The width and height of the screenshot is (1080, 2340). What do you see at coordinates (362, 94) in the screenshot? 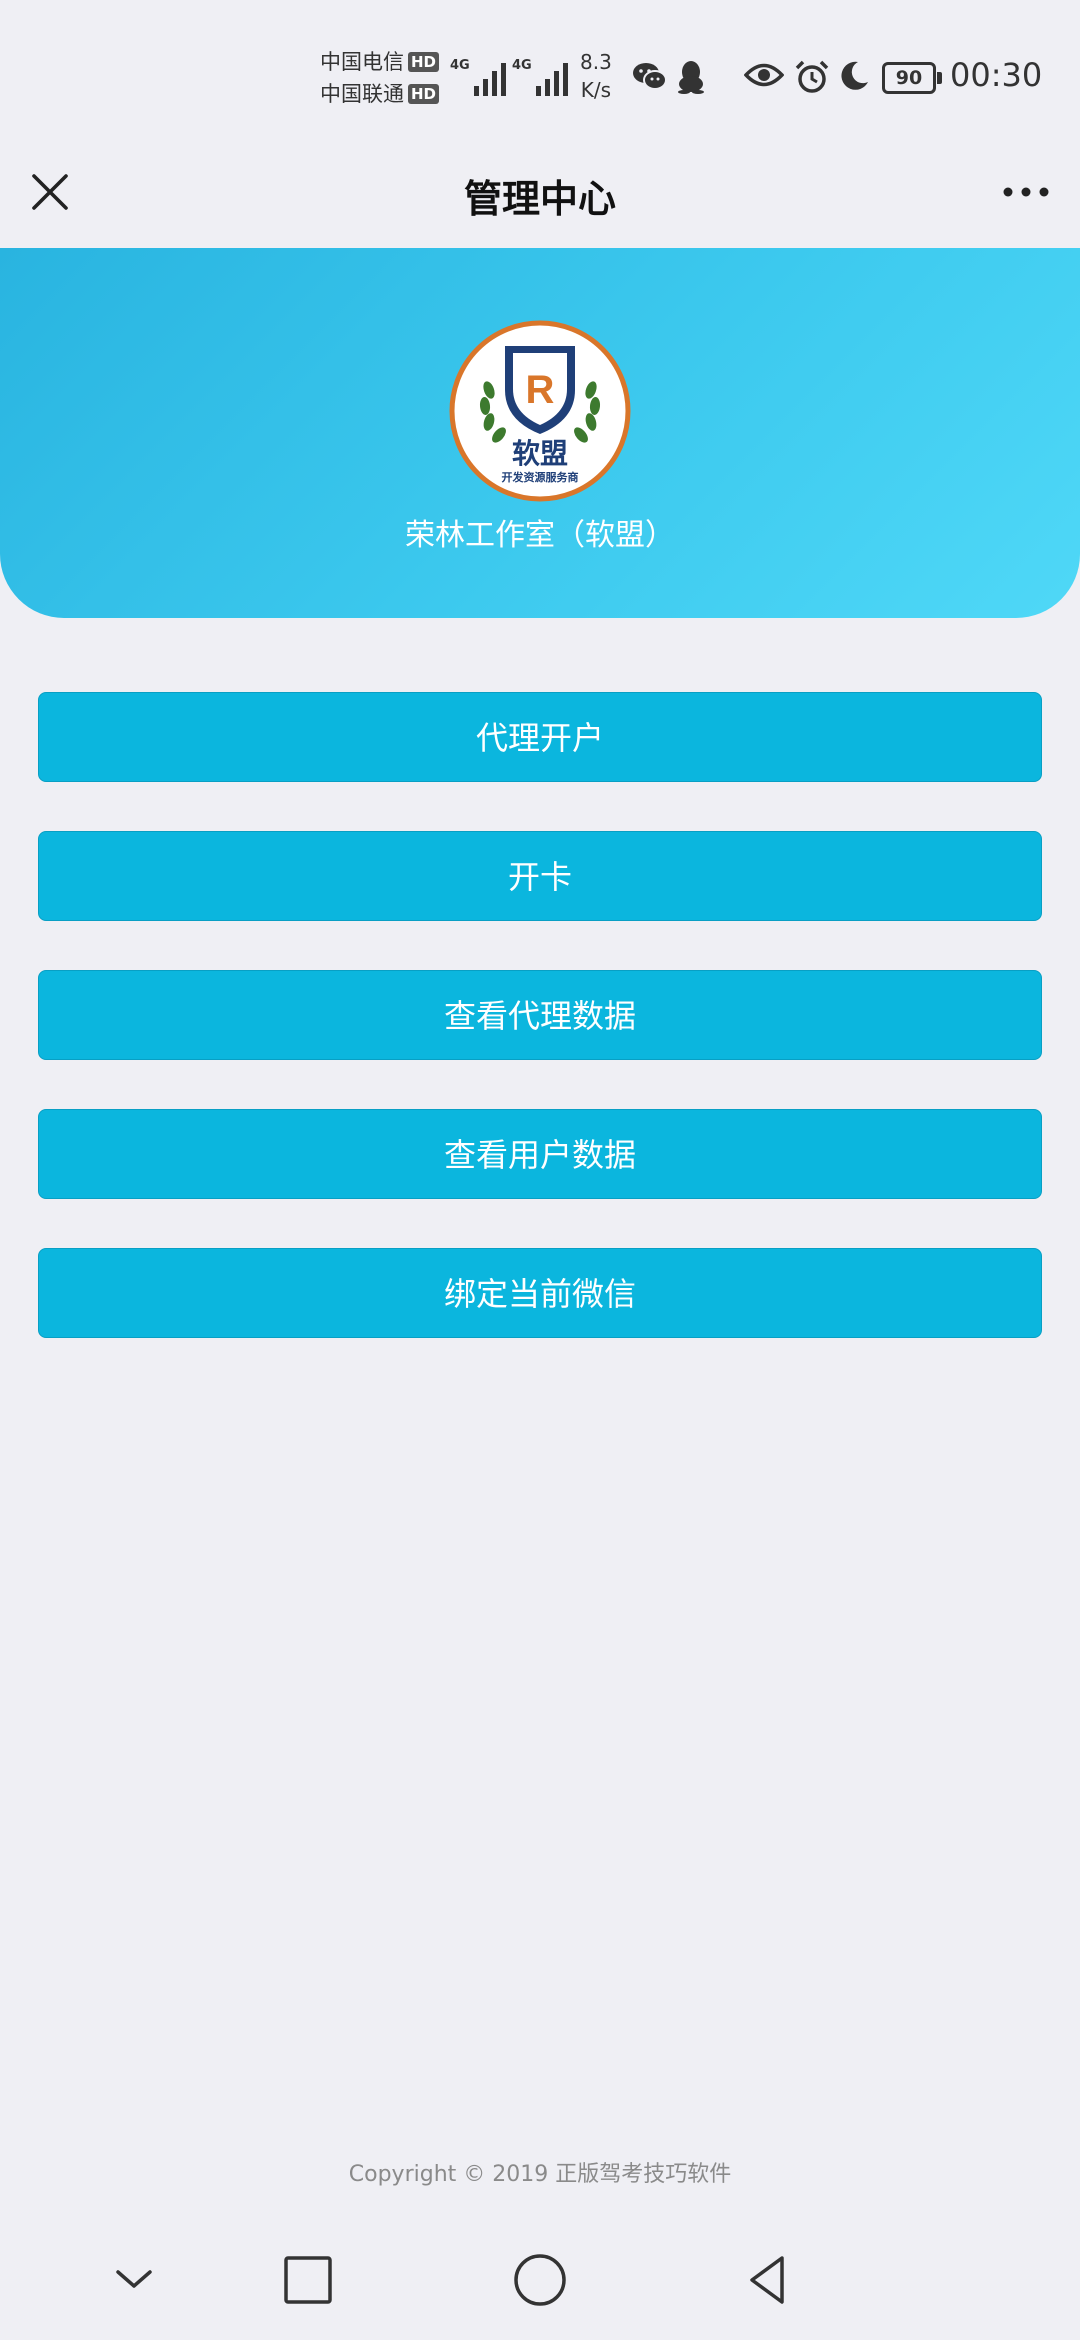
I see `carrier-2: 中国联通` at bounding box center [362, 94].